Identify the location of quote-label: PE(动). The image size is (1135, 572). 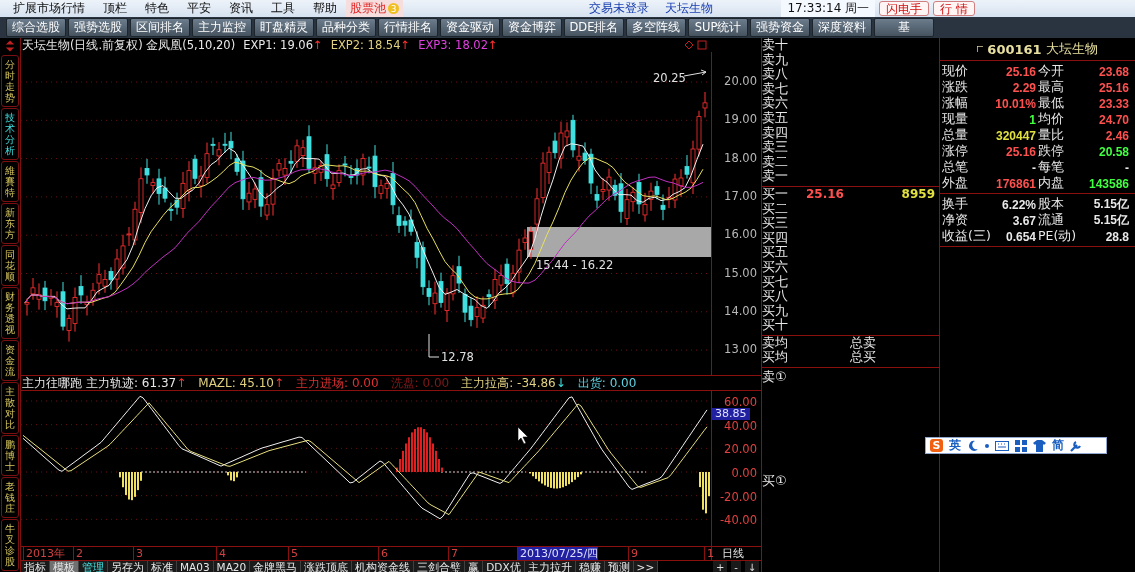
(1058, 236).